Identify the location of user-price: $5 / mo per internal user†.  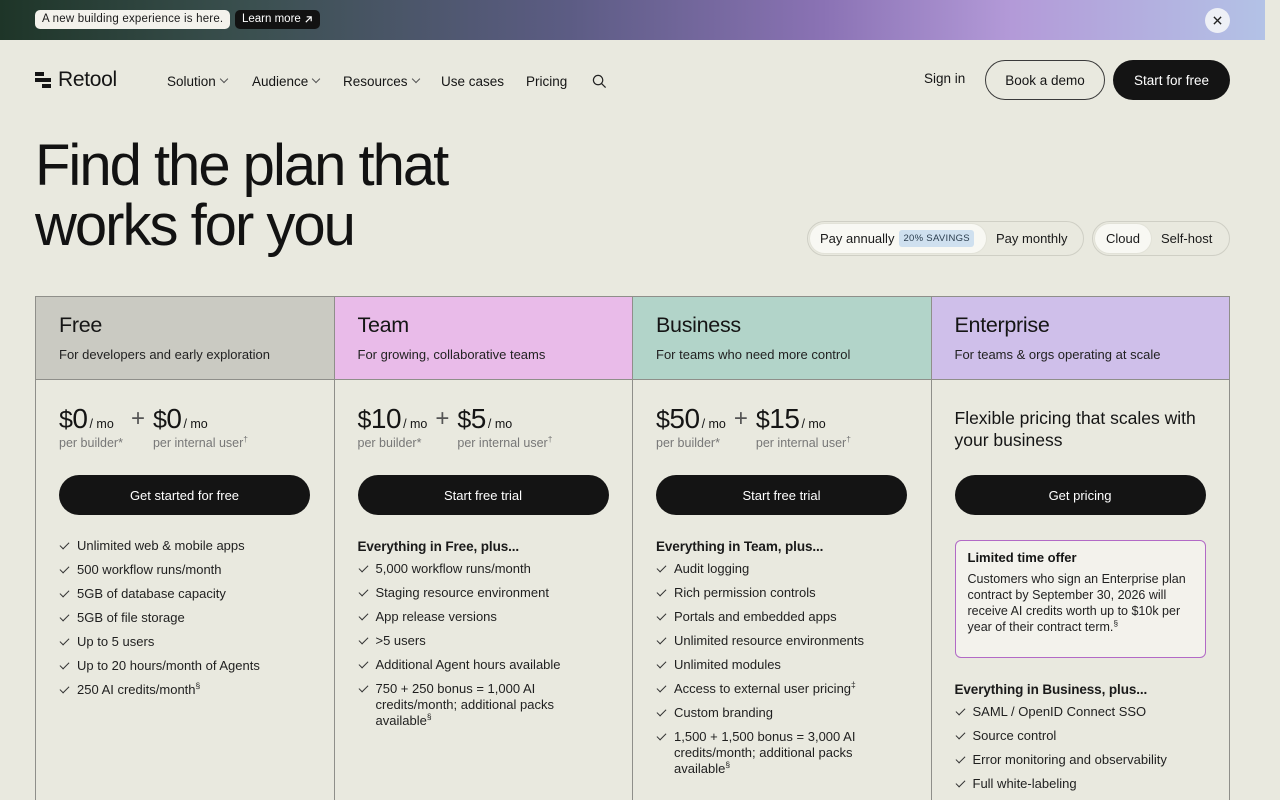
(504, 426).